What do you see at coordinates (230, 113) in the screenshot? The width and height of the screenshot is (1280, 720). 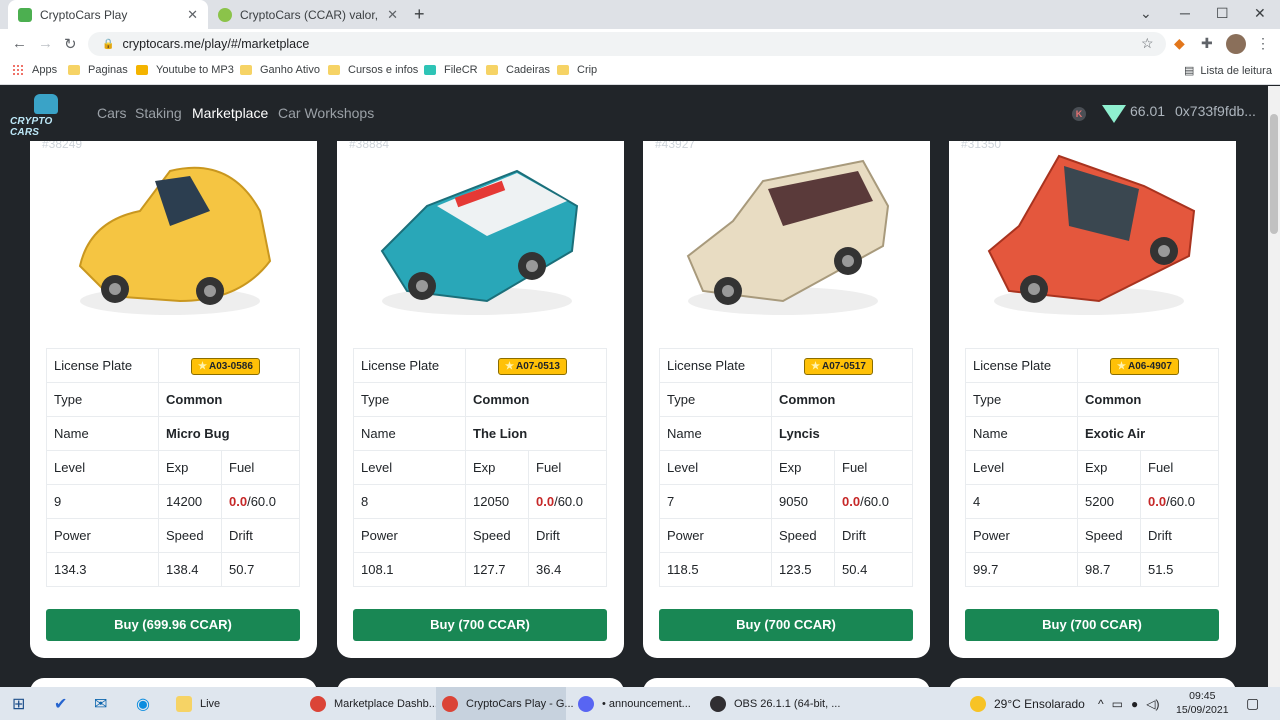 I see `nav-marketplace: Marketplace` at bounding box center [230, 113].